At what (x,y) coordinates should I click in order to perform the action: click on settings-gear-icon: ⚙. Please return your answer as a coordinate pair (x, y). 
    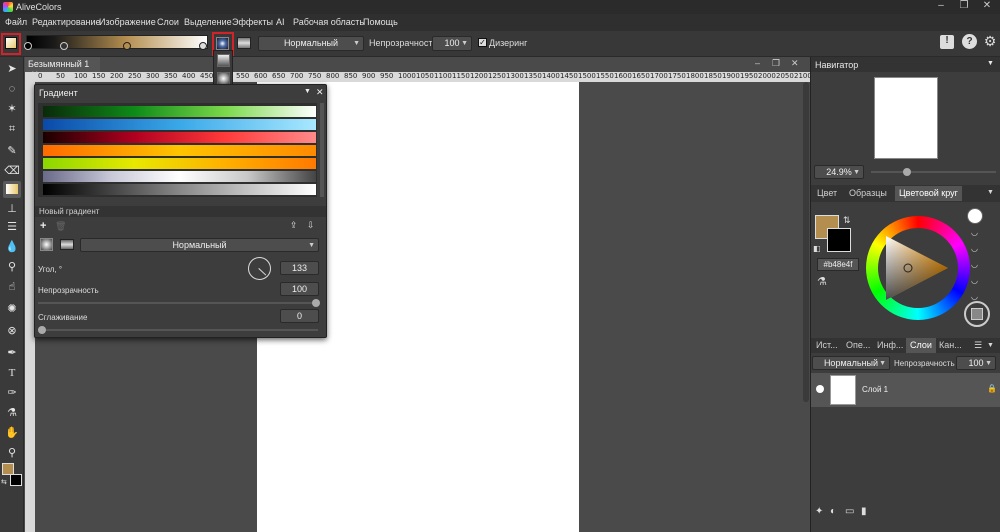
    Looking at the image, I should click on (990, 41).